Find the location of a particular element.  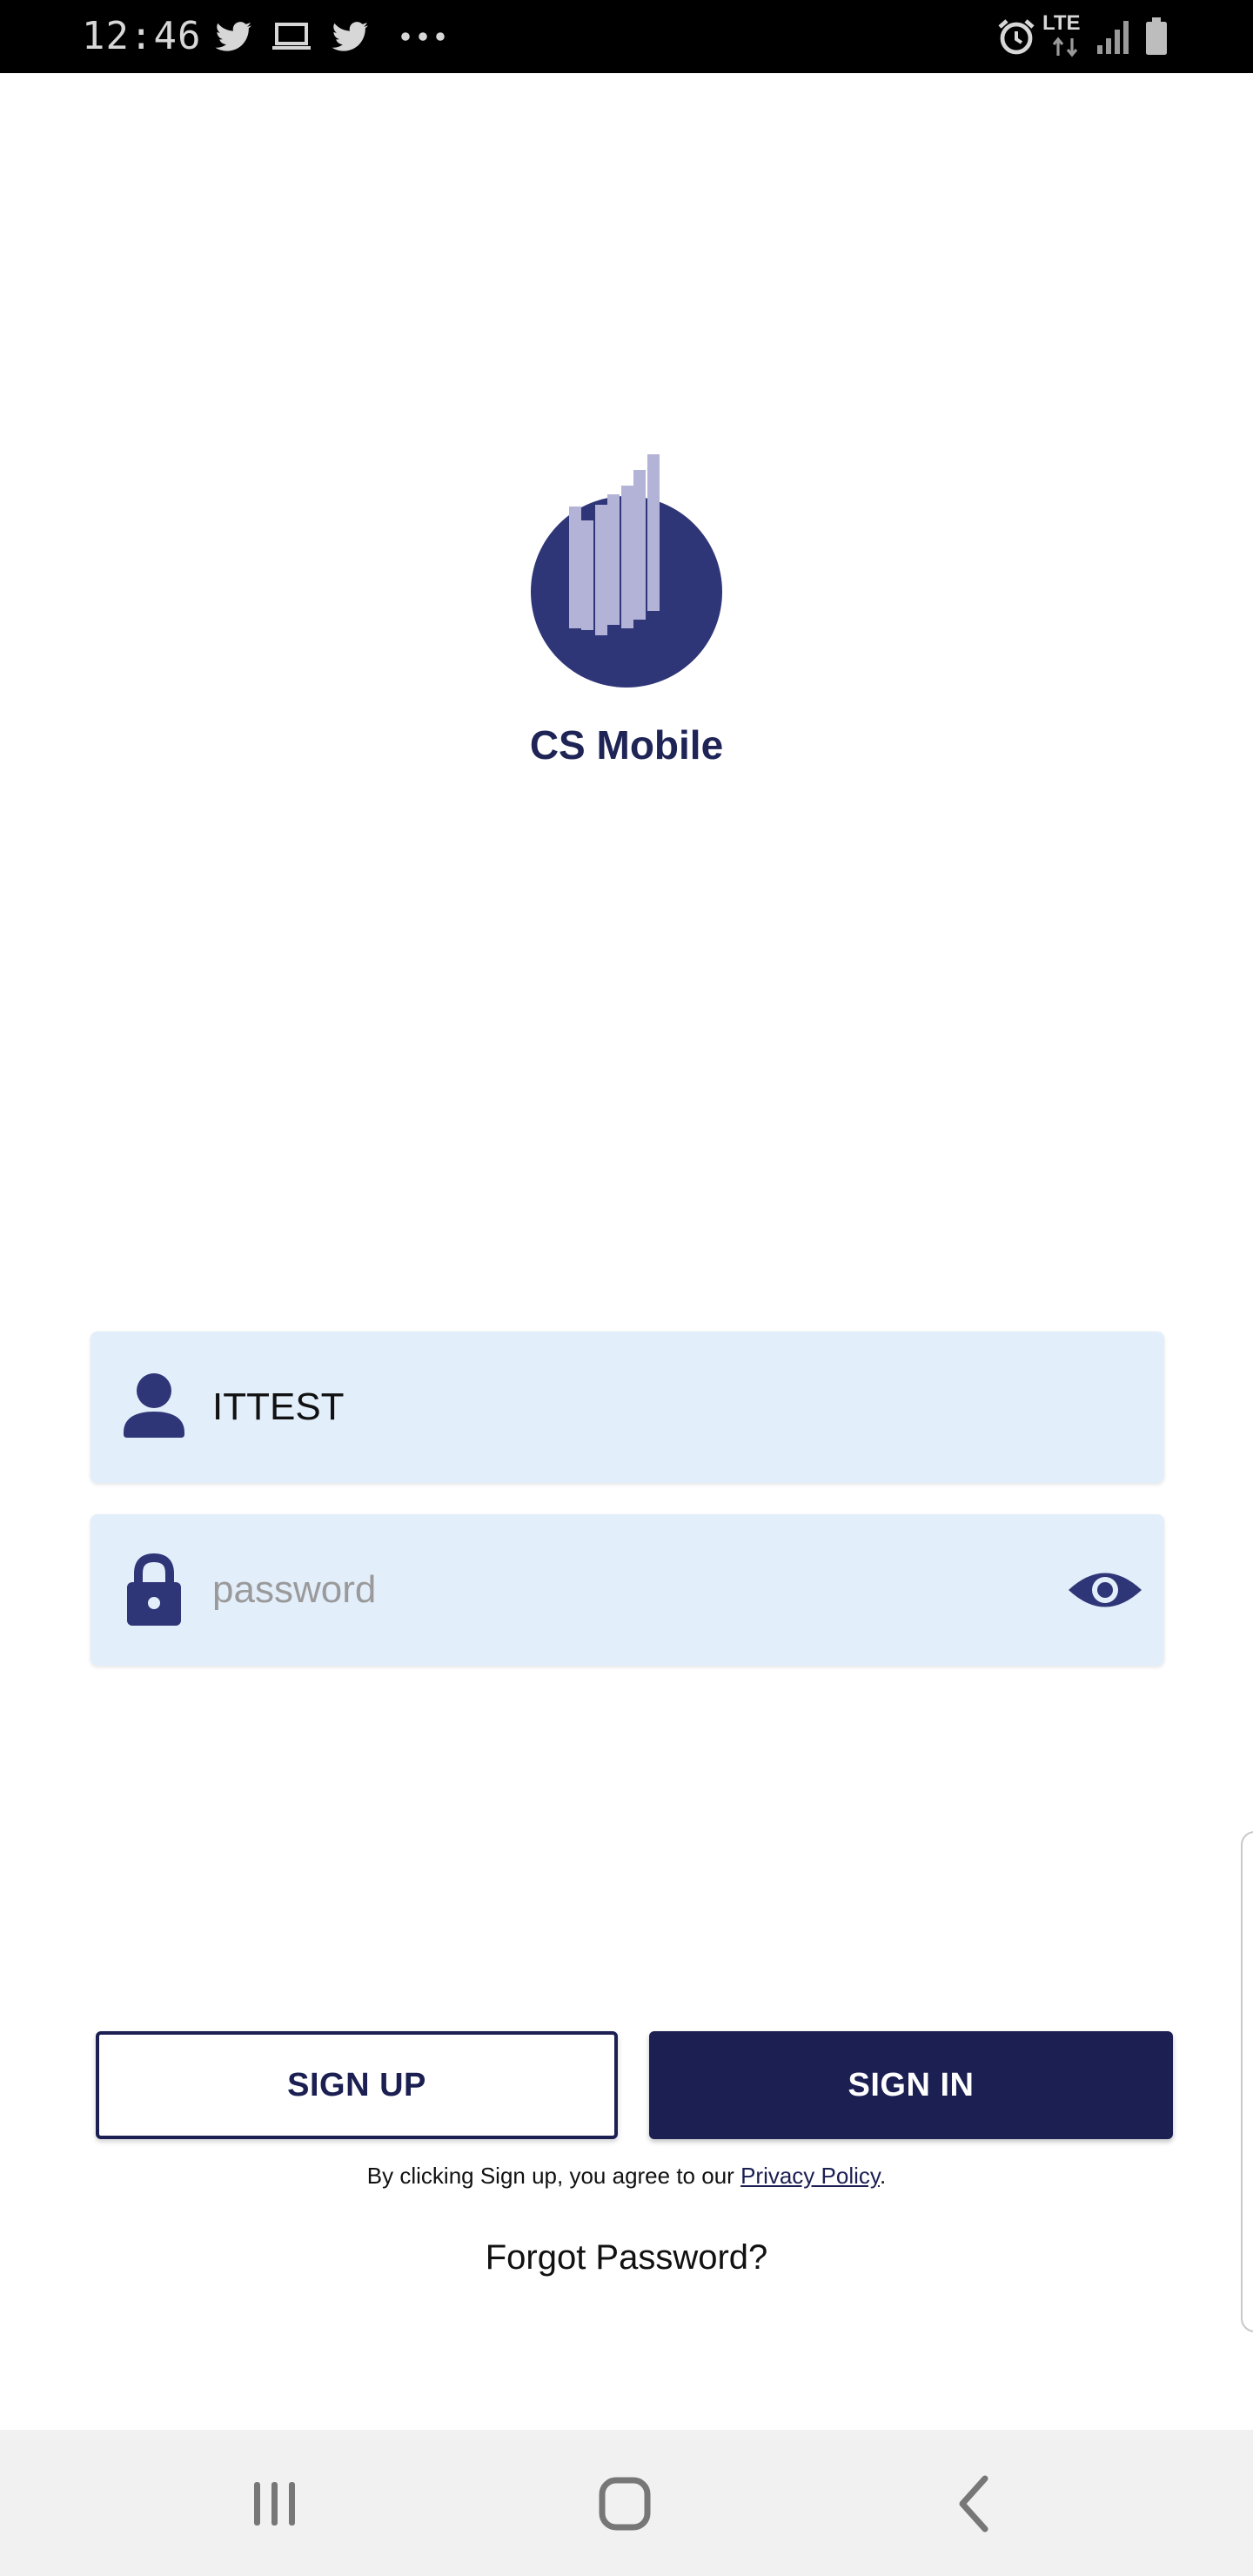

edge-panel-handle is located at coordinates (1247, 2081).